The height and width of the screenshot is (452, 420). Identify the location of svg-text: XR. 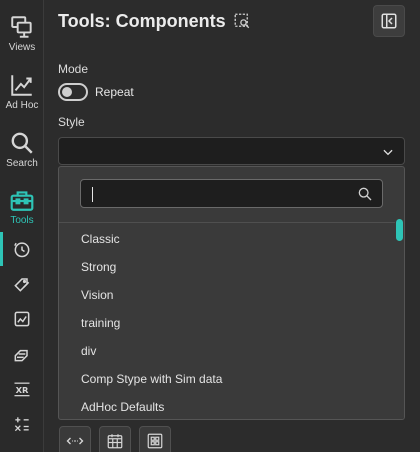
(22, 390).